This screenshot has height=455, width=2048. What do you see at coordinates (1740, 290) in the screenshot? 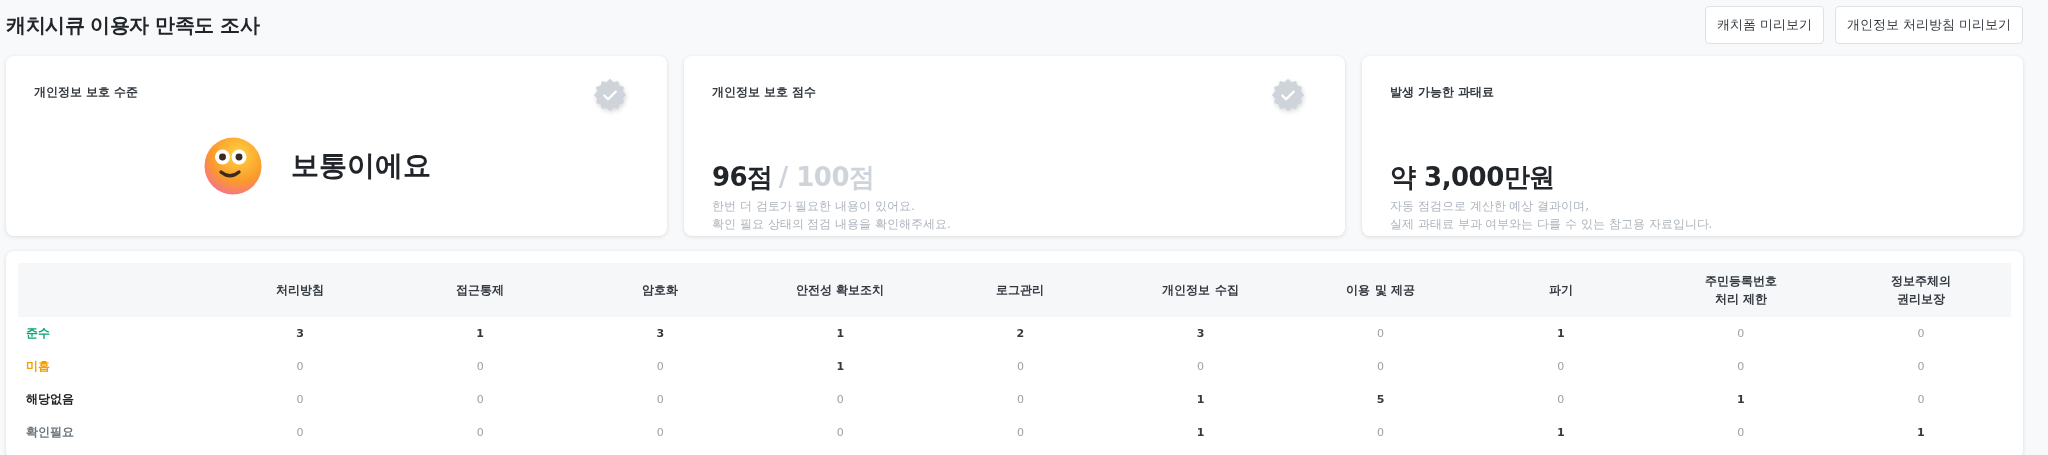
I see `column-header: 주민등록번호 처리 제한` at bounding box center [1740, 290].